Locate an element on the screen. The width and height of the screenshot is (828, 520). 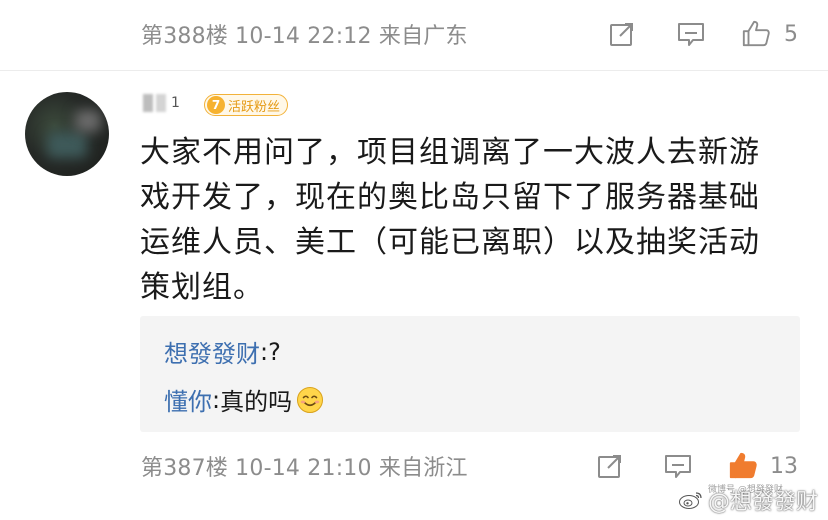
comment-meta-row-388: 第388楼 10-14 22:12 来自广东 5 is located at coordinates (414, 34).